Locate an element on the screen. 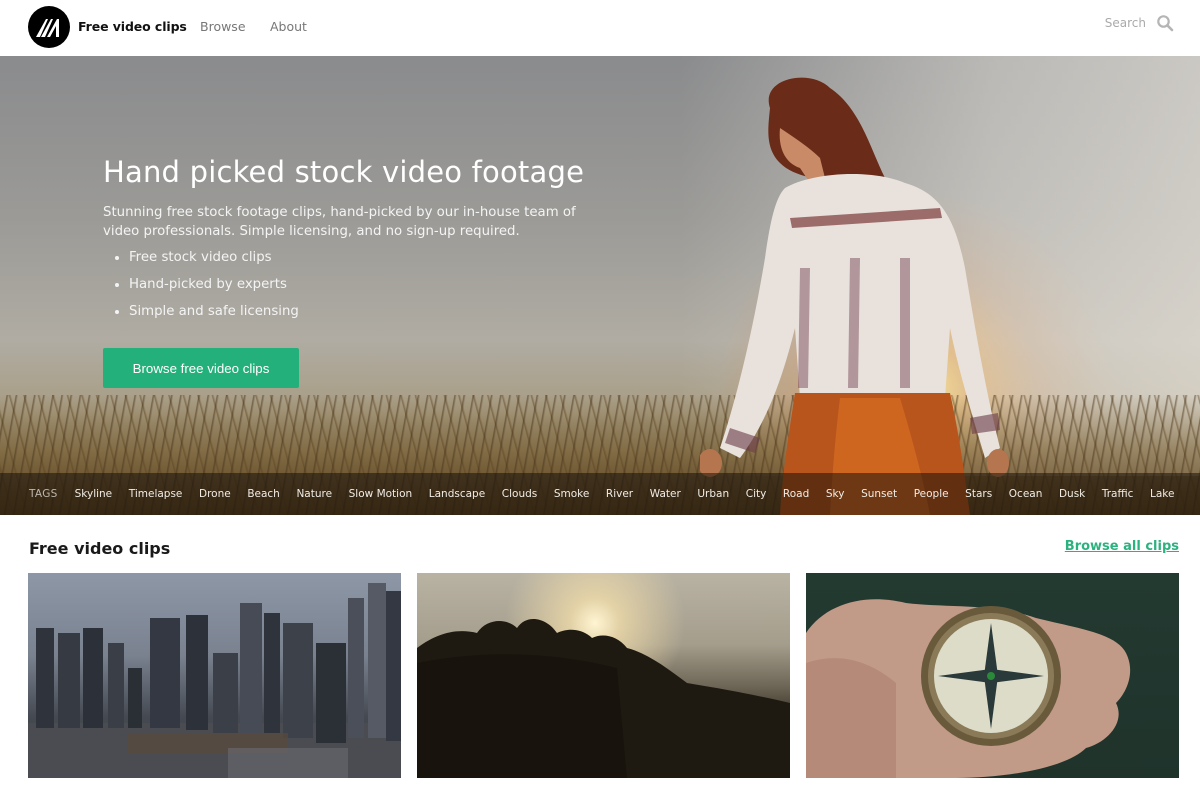  brand-name: Free video clips is located at coordinates (132, 26).